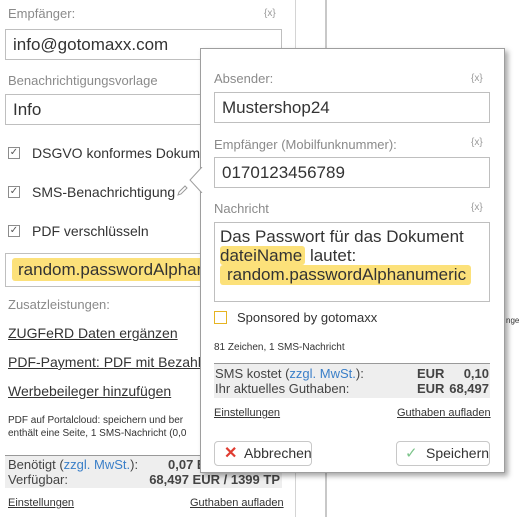 This screenshot has width=521, height=517. Describe the element at coordinates (279, 347) in the screenshot. I see `char-count: 81 Zeichen, 1 SMS-Nachricht` at that location.